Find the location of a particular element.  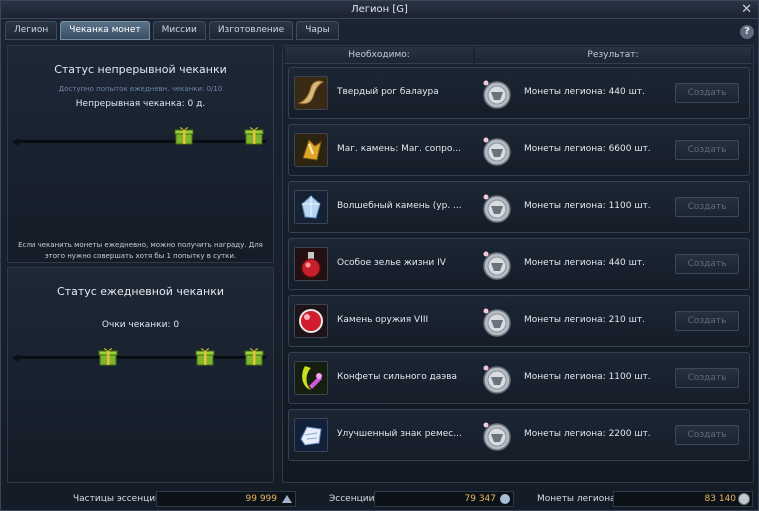

required-item-name: Конфеты сильного даэва is located at coordinates (397, 377).